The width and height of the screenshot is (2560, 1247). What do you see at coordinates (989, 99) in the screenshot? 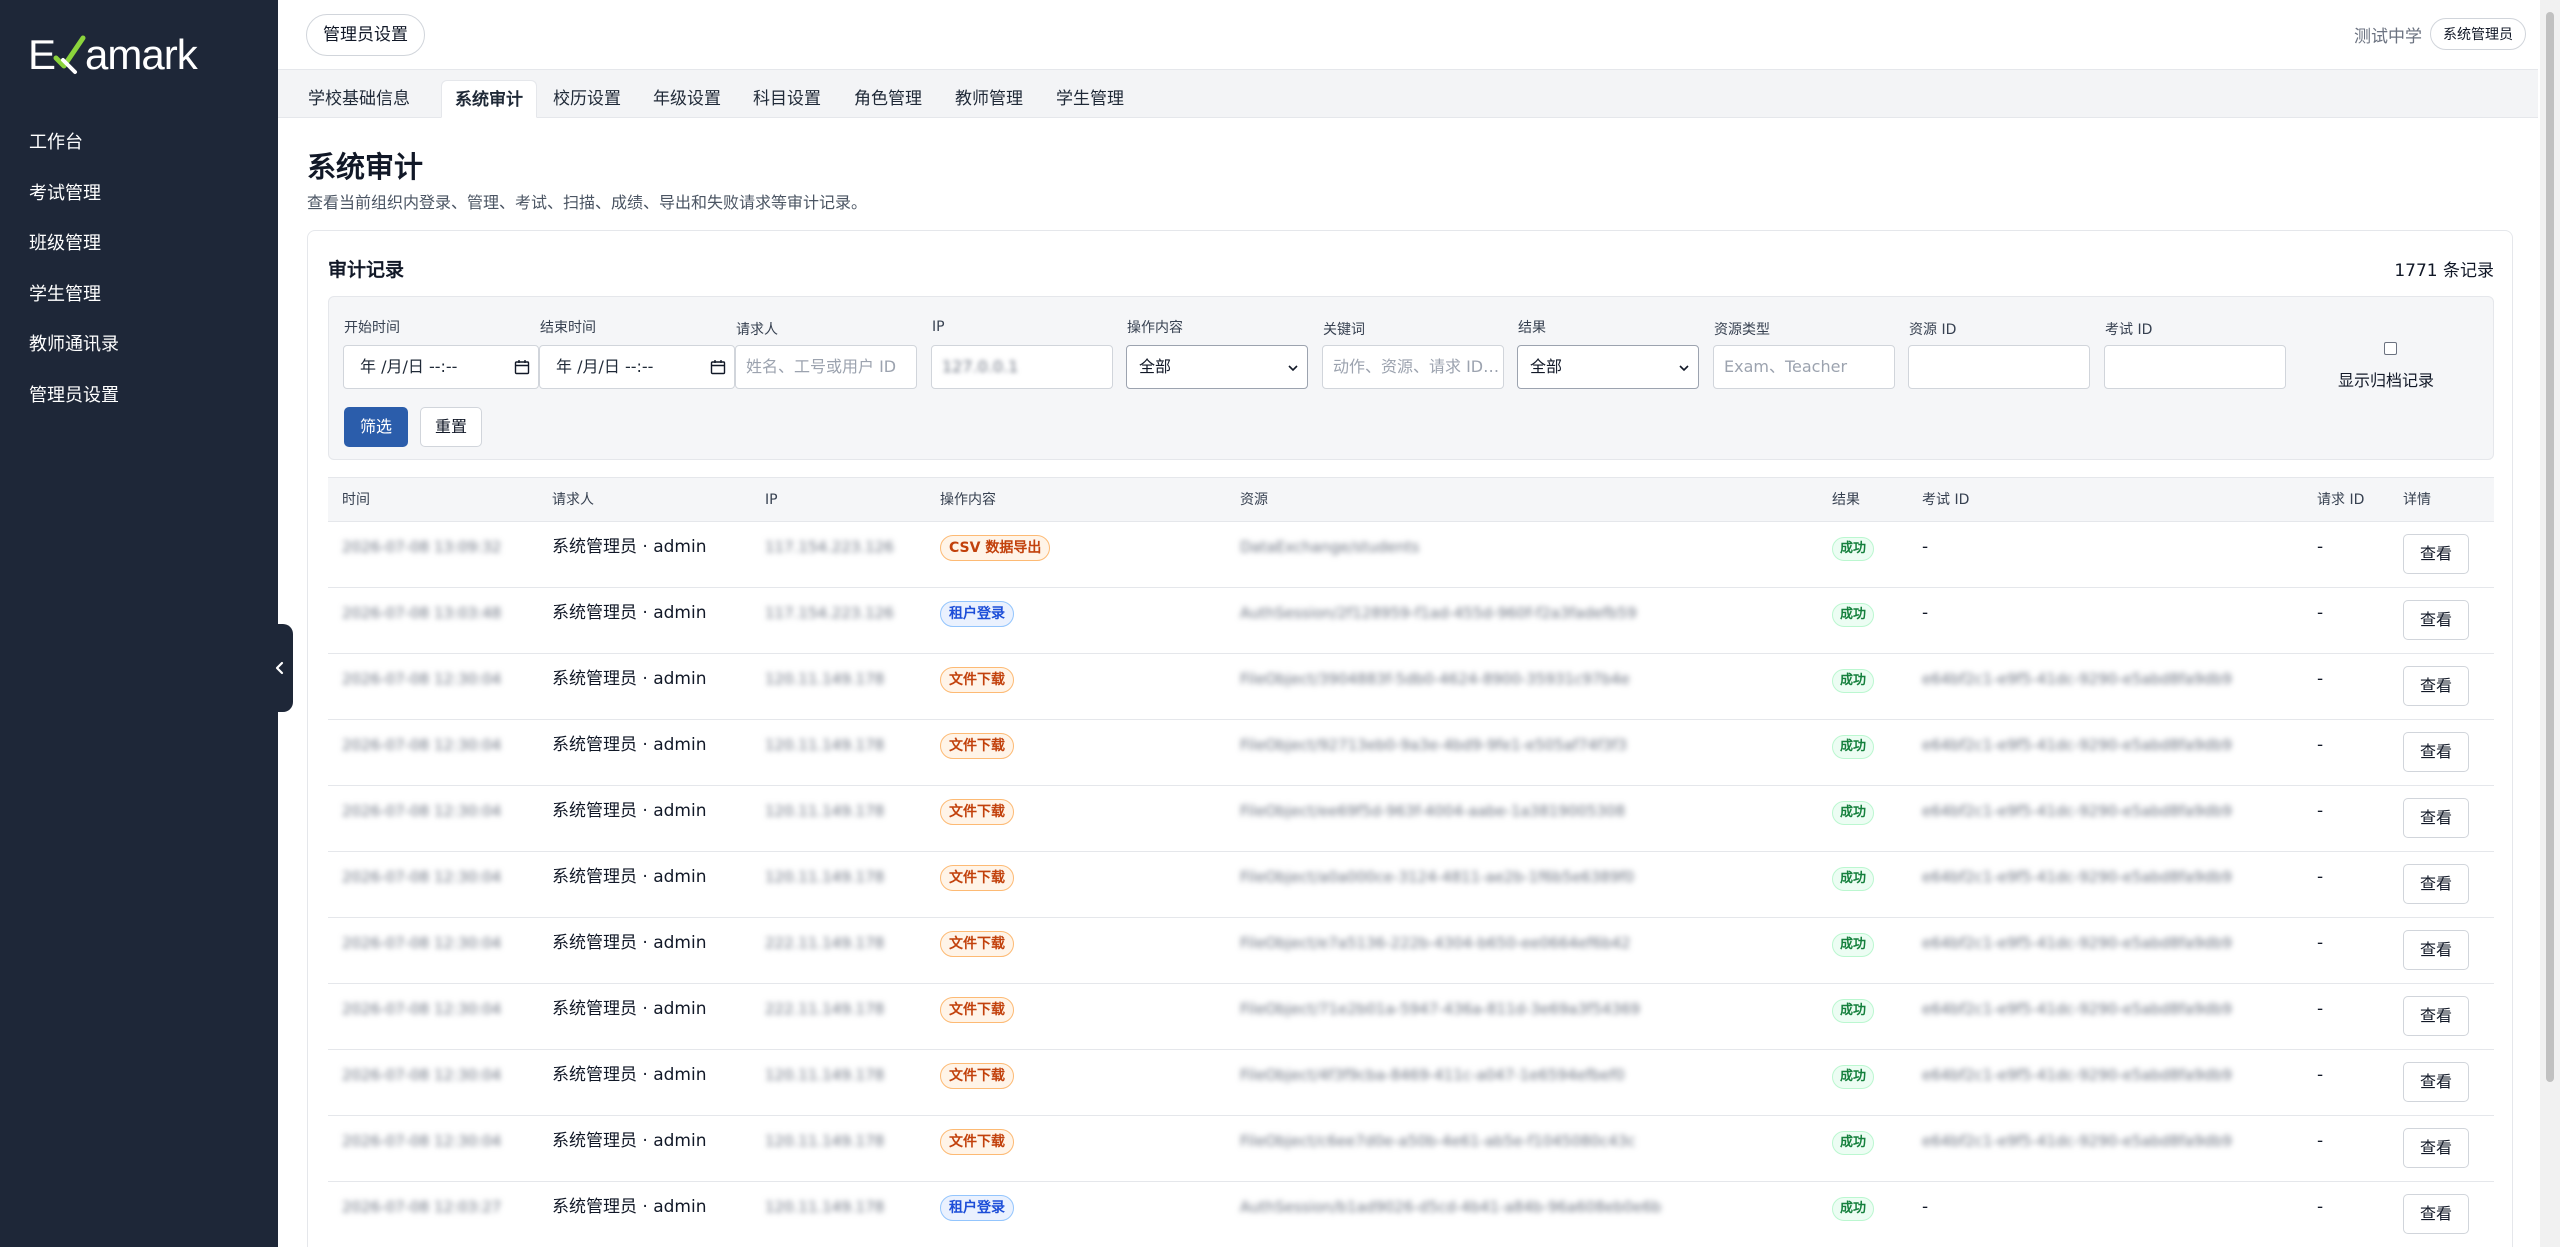
I see `tab-teachers: 教师管理` at bounding box center [989, 99].